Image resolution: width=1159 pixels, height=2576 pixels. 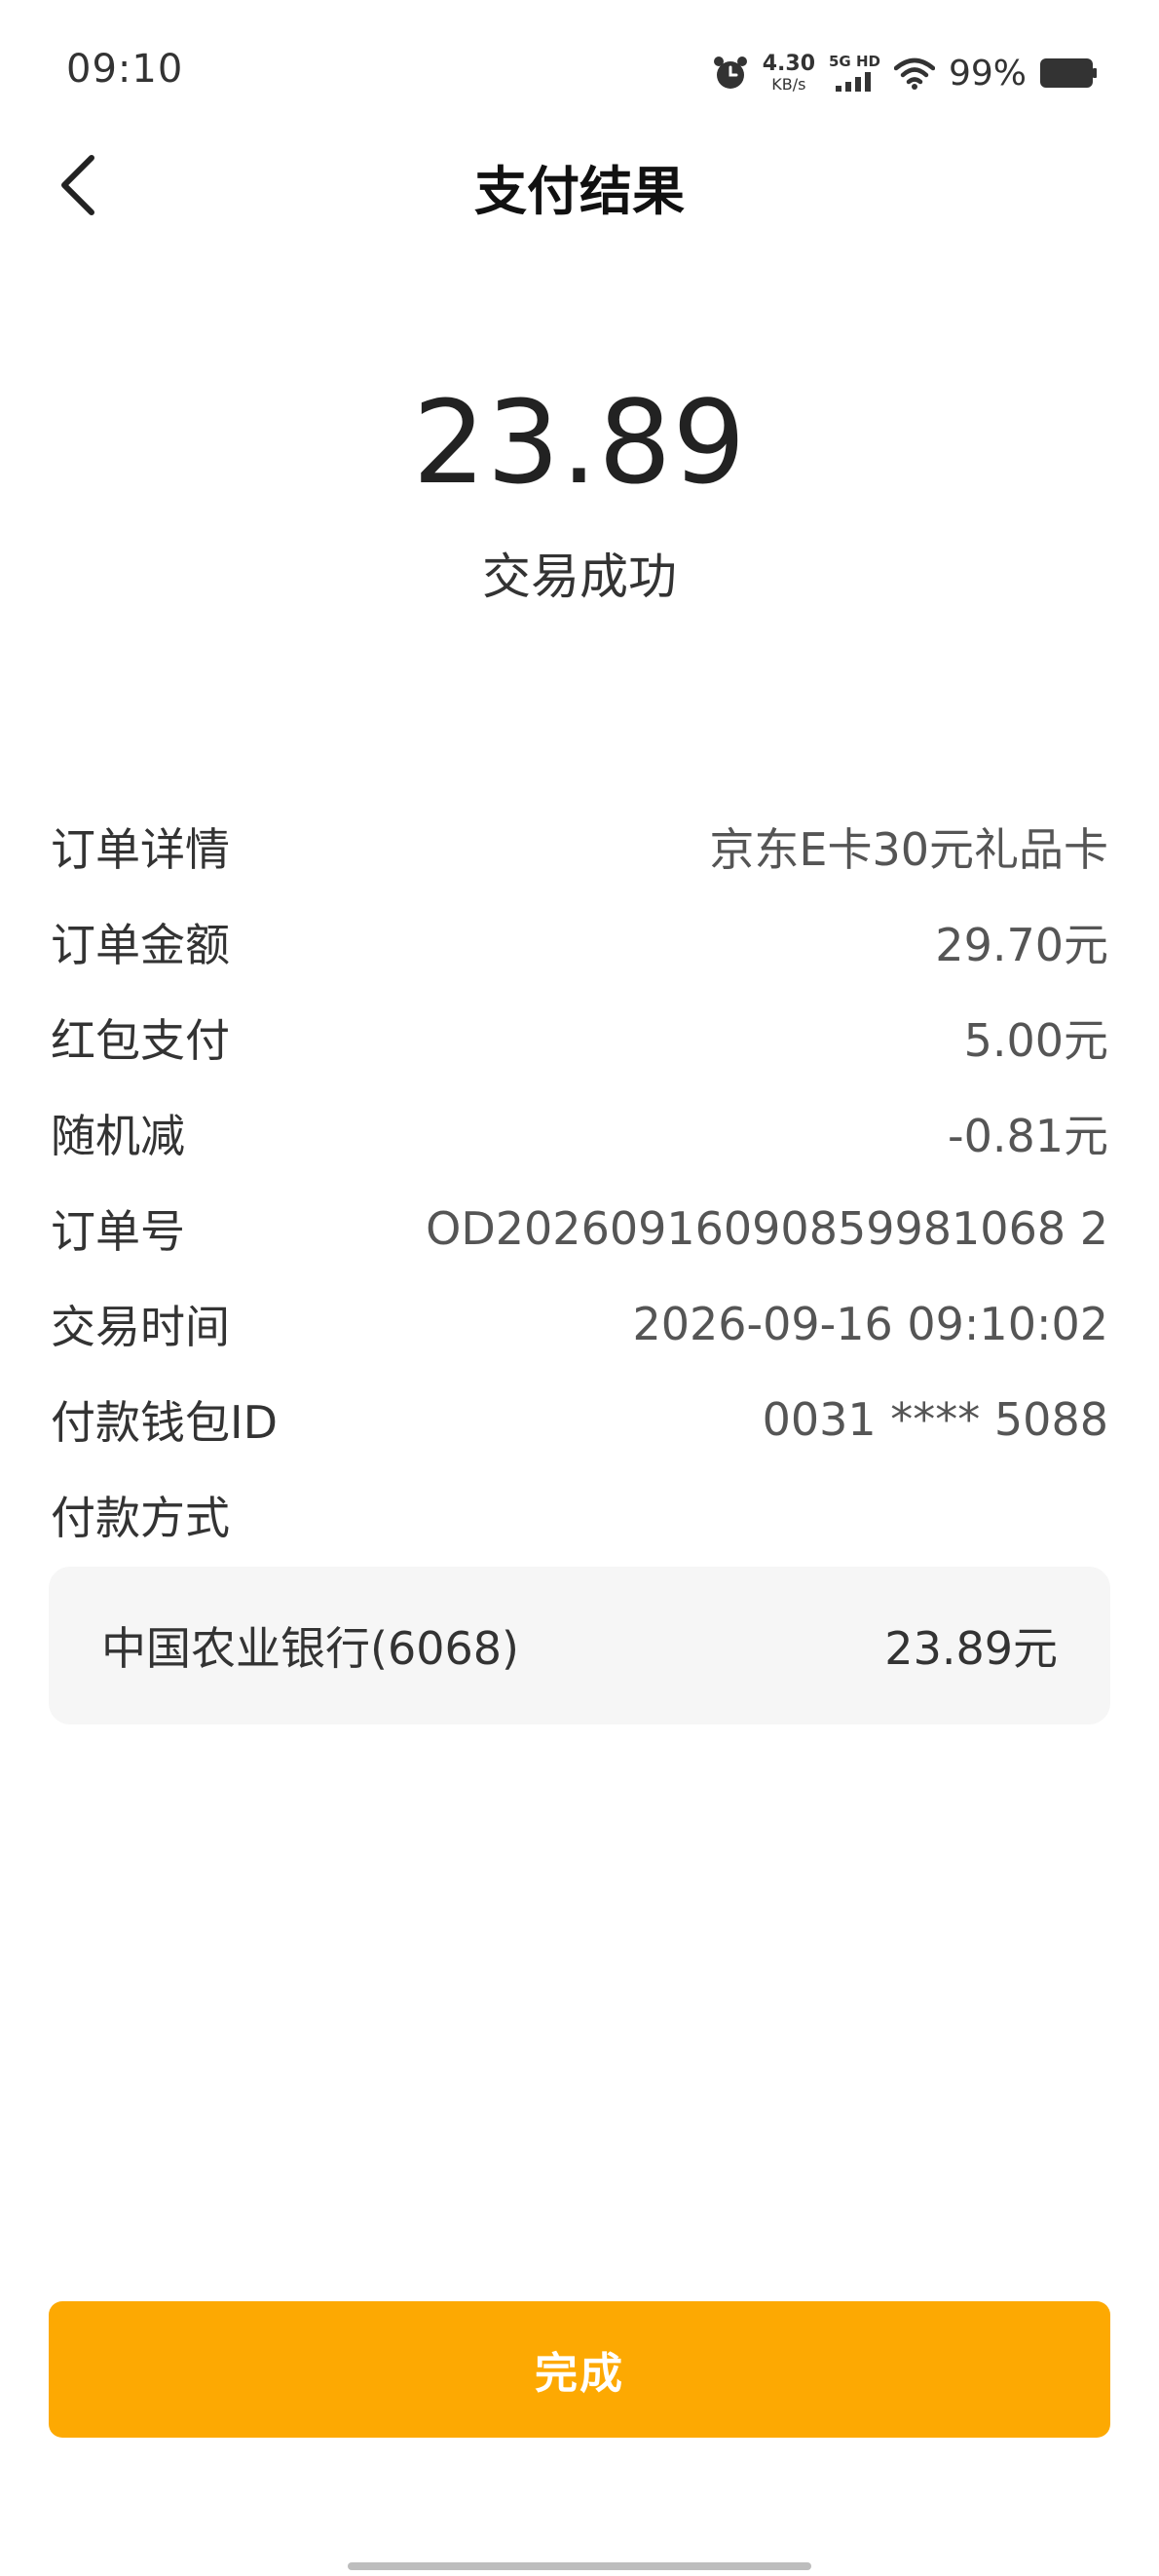 I want to click on network-speed: 4.30 KB/s, so click(x=789, y=73).